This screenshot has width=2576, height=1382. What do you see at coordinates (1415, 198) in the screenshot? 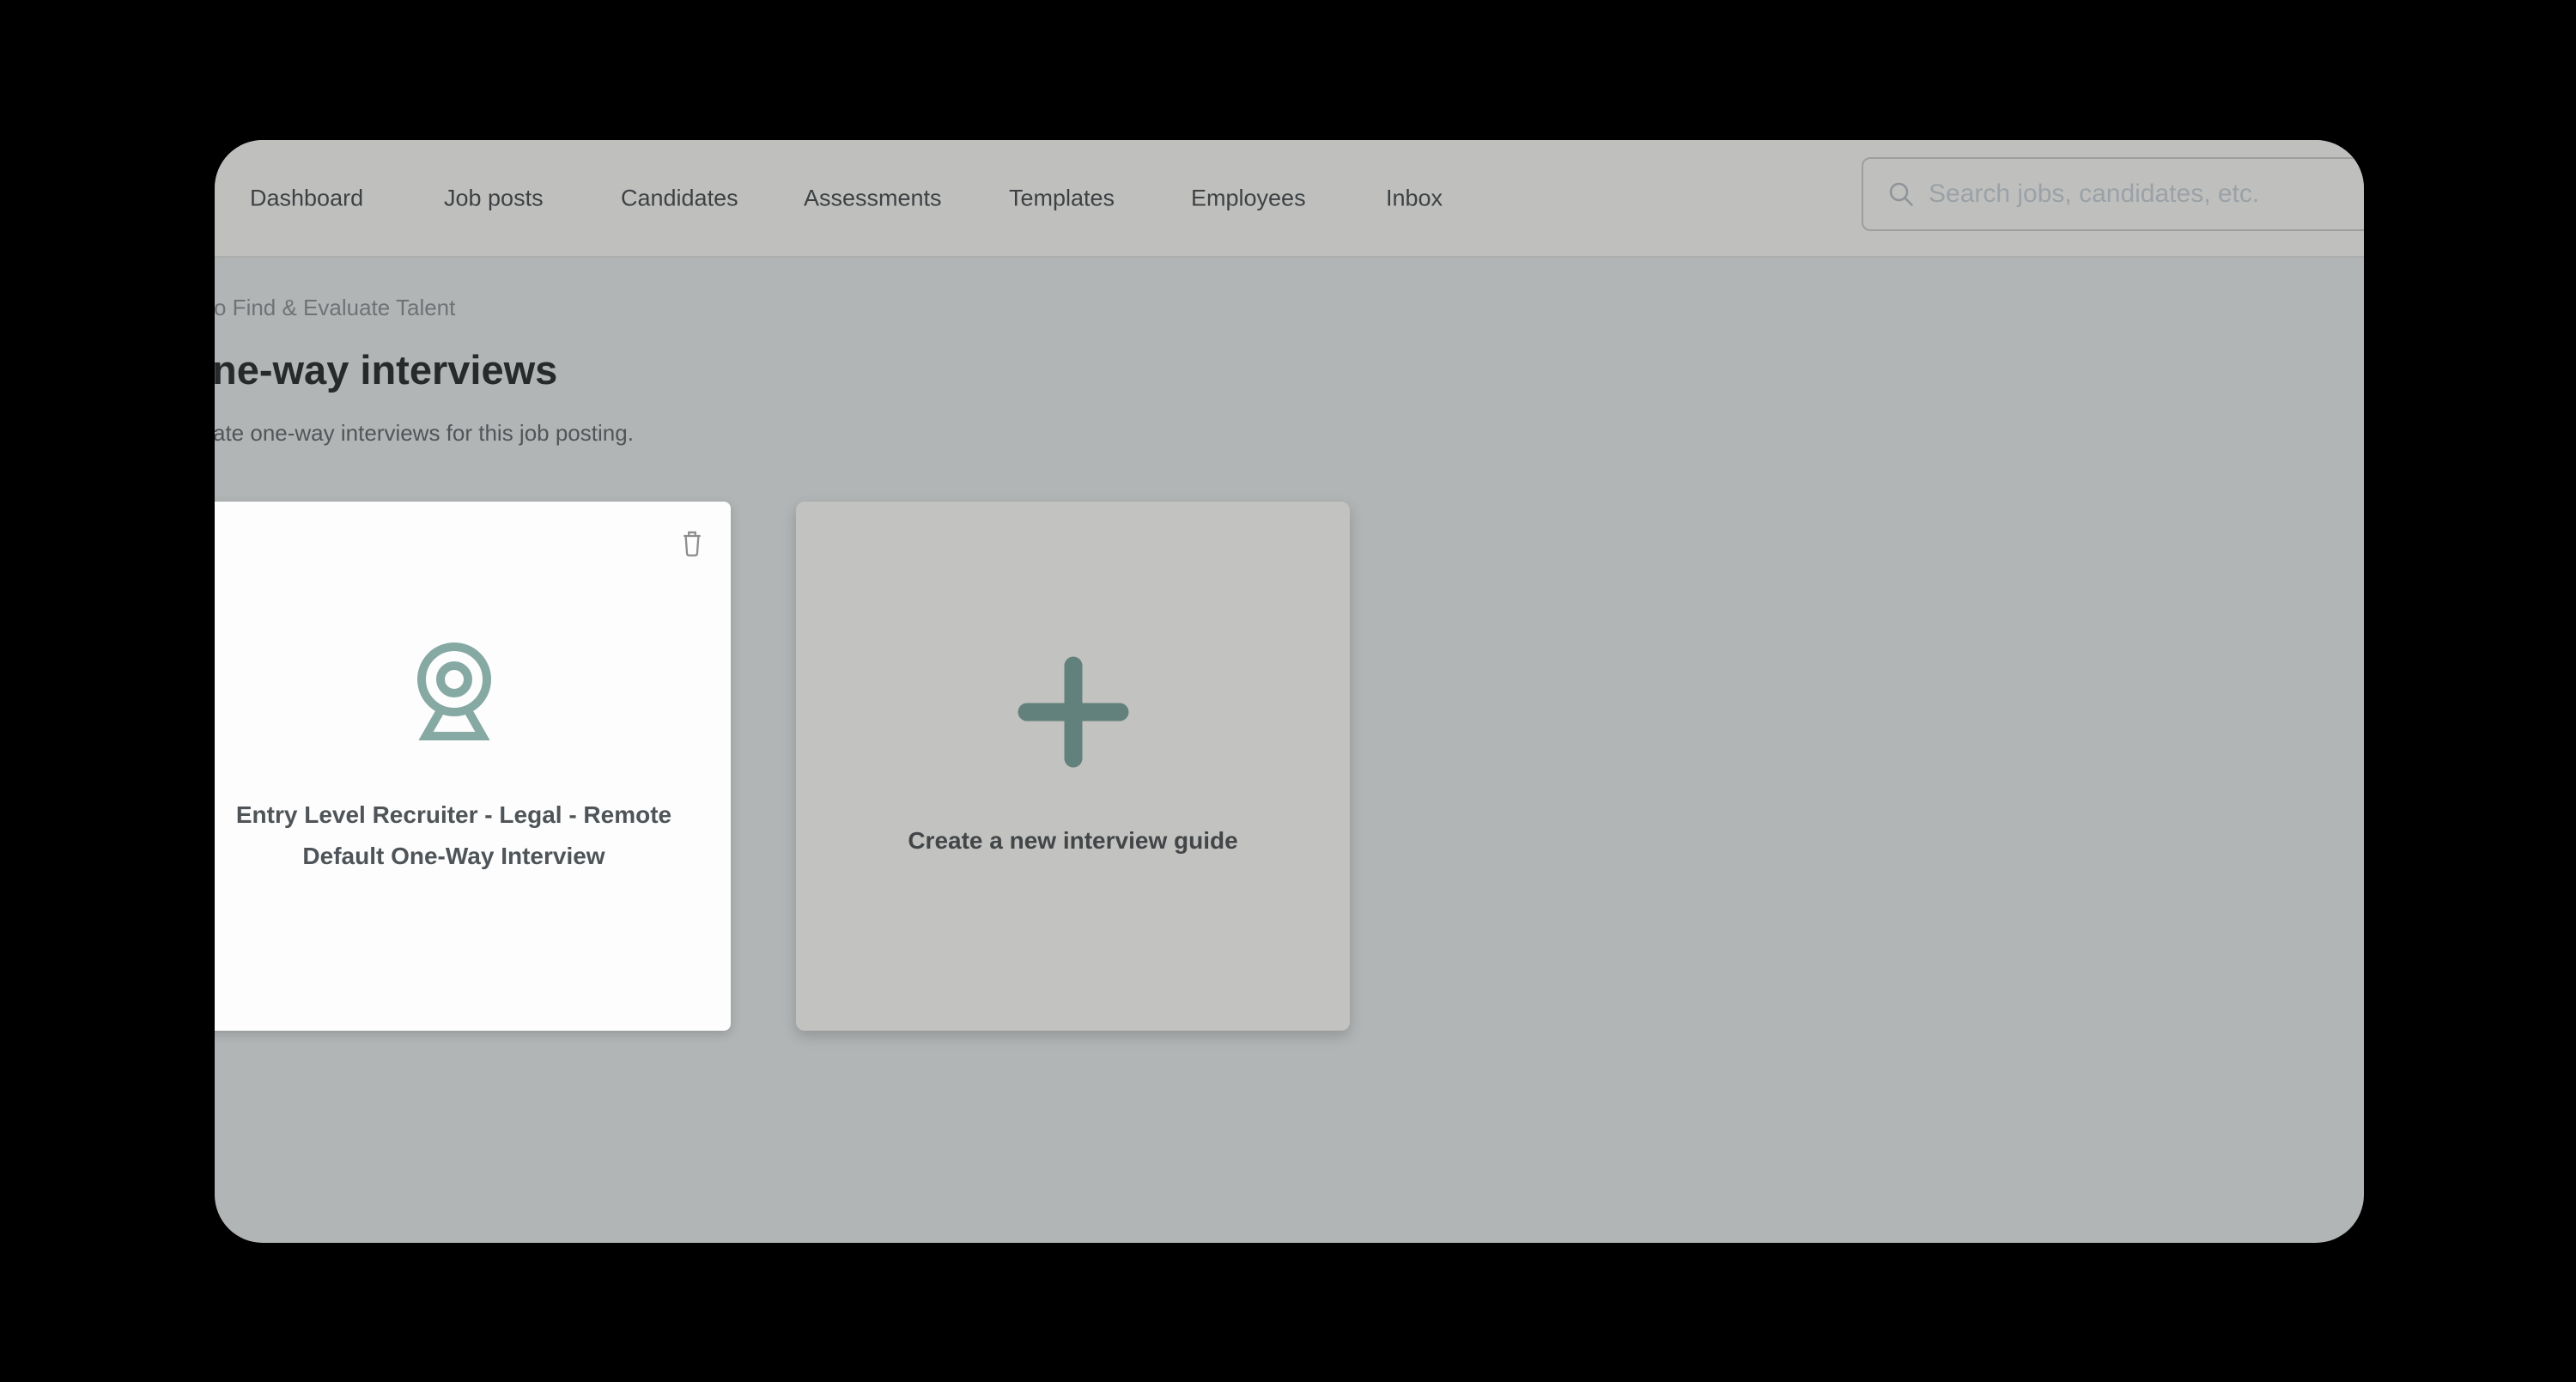
I see `nav-item-inbox: Inbox` at bounding box center [1415, 198].